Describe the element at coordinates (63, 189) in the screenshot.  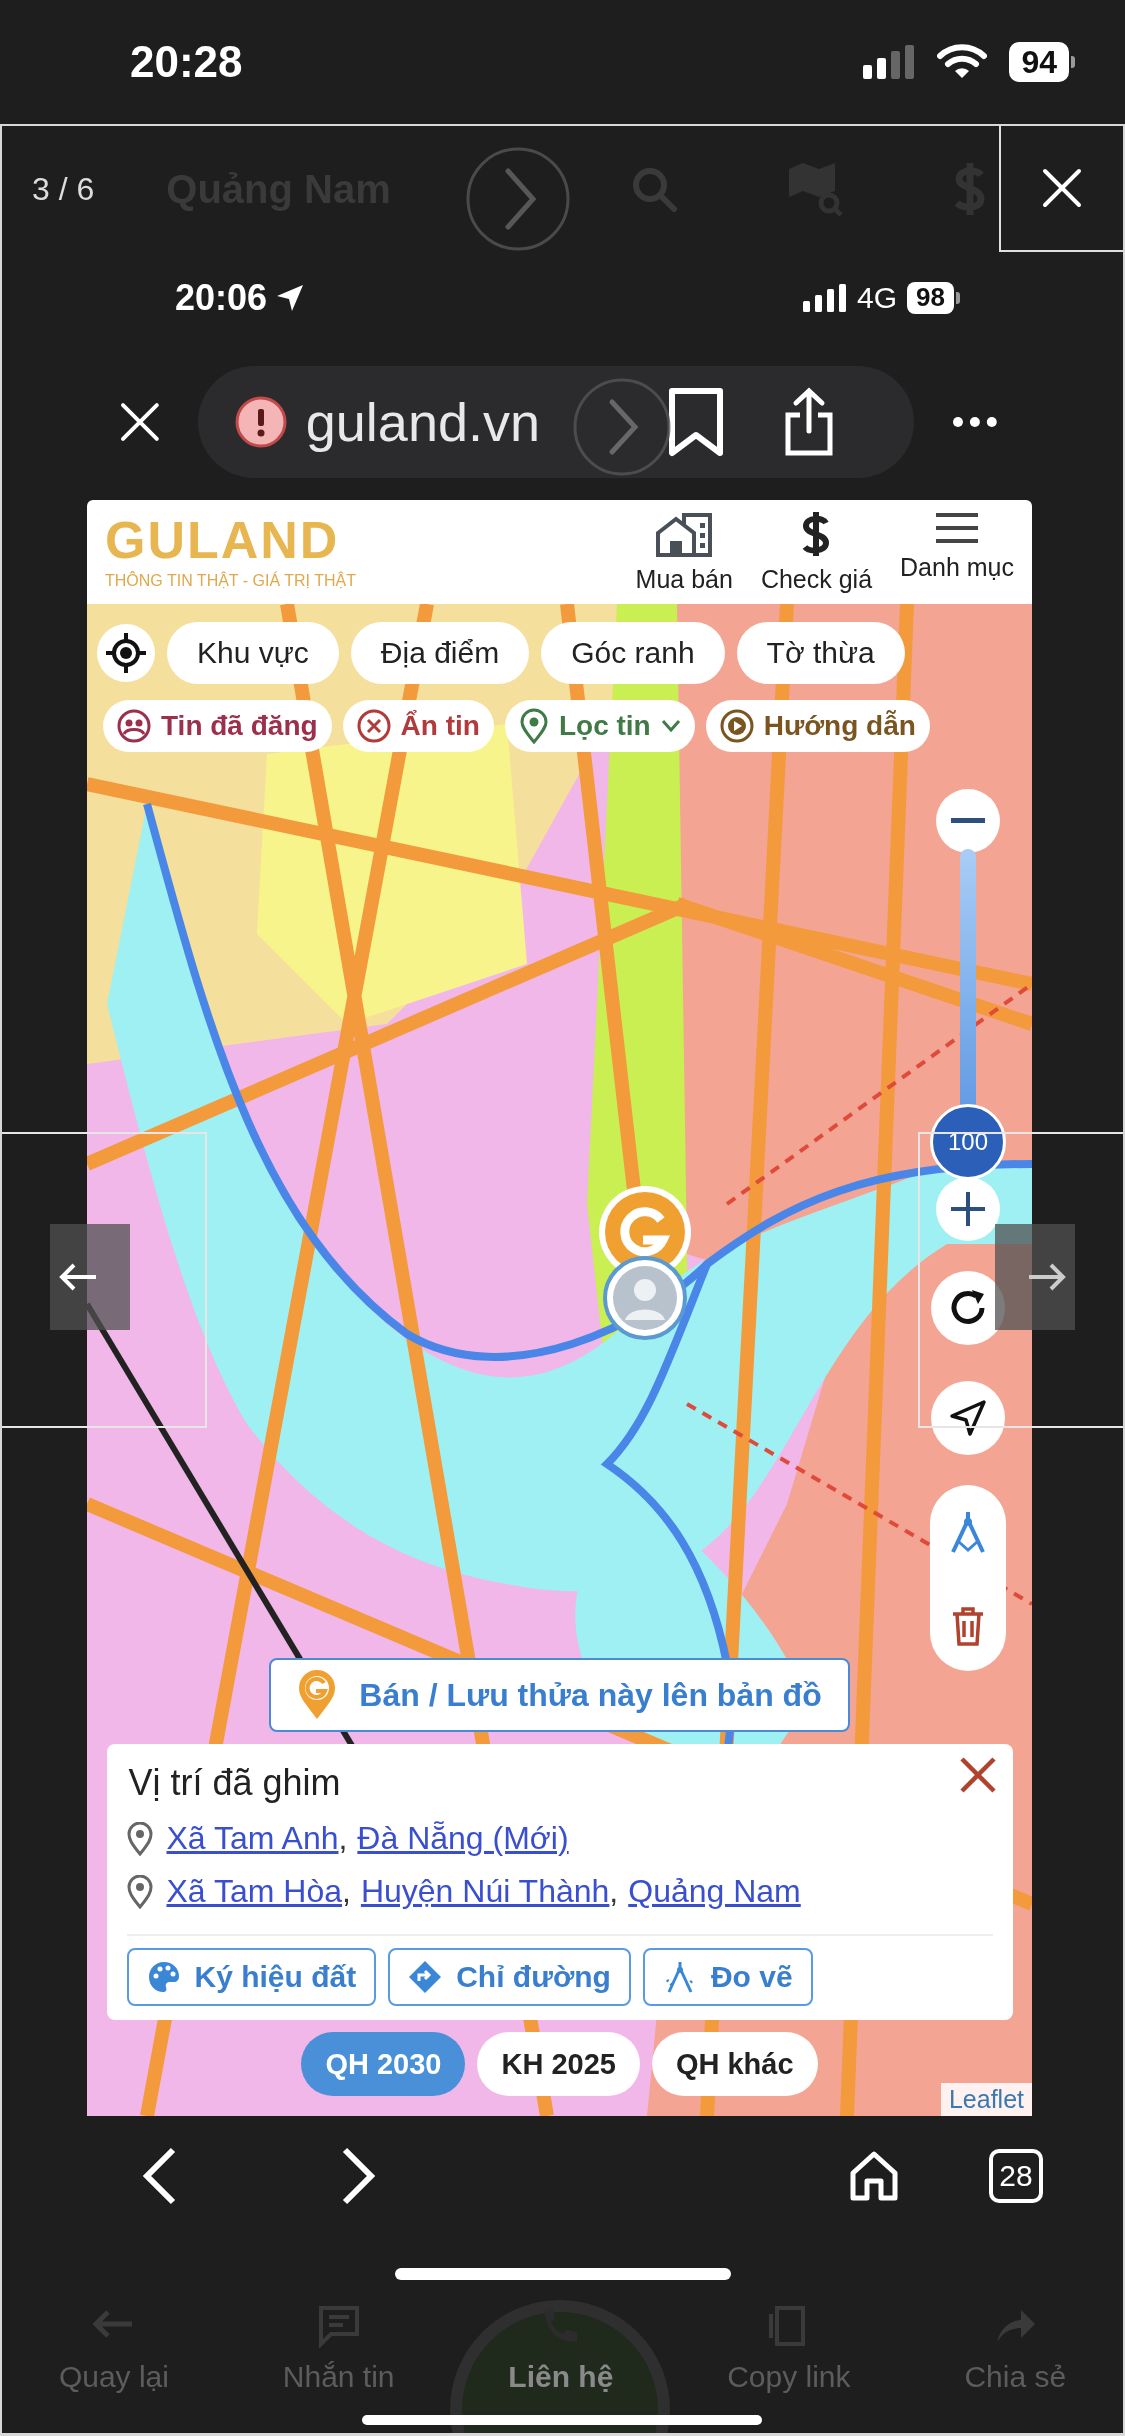
I see `image-counter: 3 / 6` at that location.